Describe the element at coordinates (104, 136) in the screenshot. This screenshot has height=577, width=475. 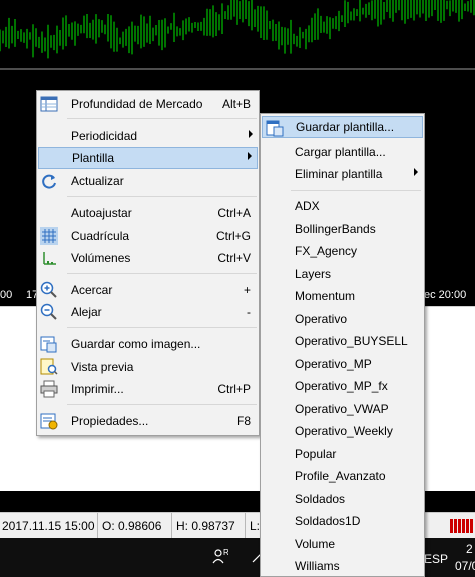
I see `menu-item-label: Periodicidad` at that location.